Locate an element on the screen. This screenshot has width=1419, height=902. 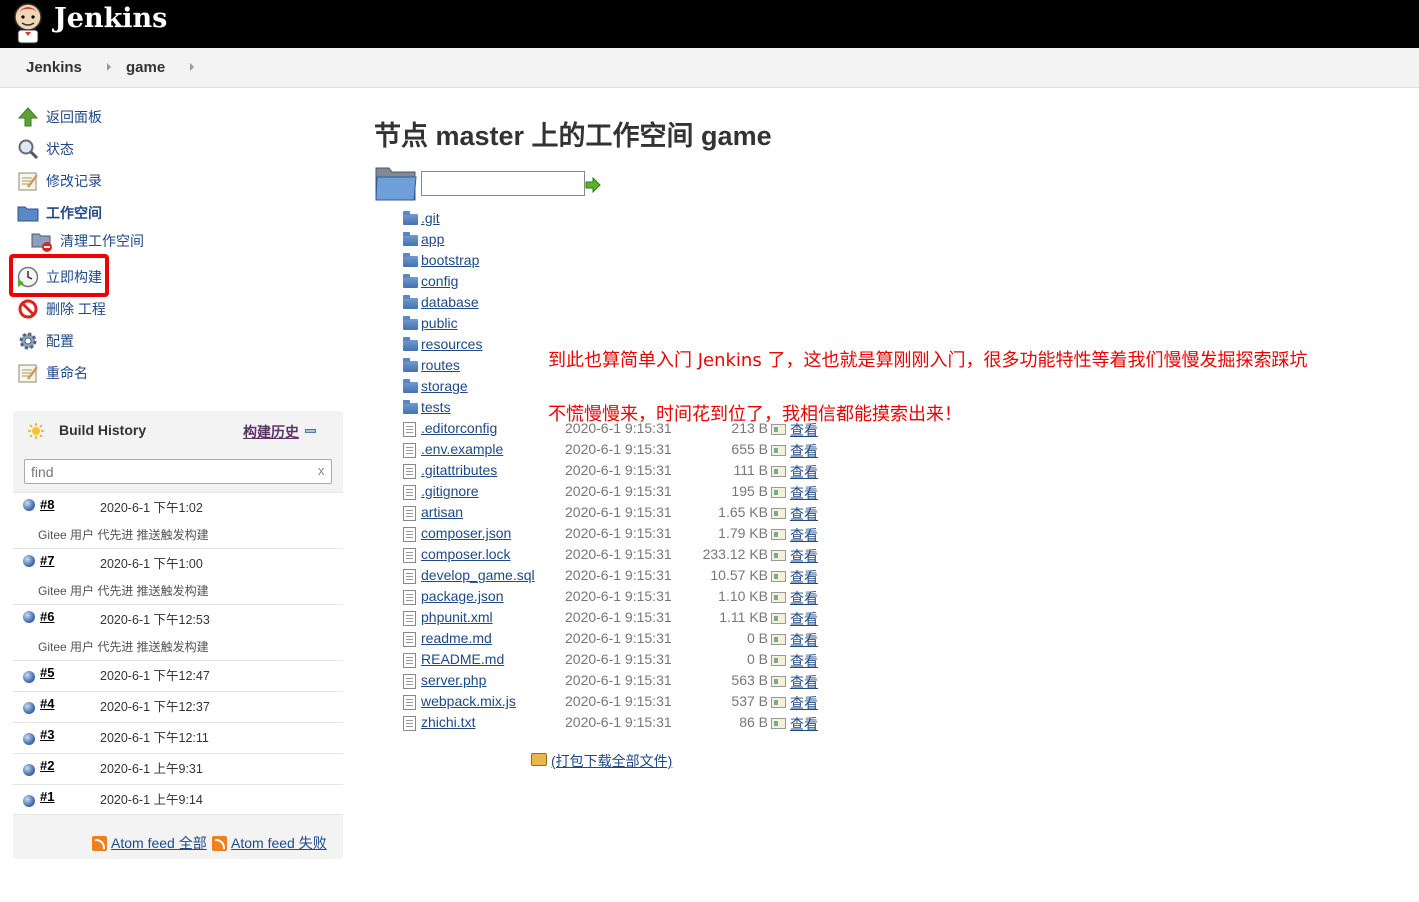
build-number-link: #1 is located at coordinates (47, 796).